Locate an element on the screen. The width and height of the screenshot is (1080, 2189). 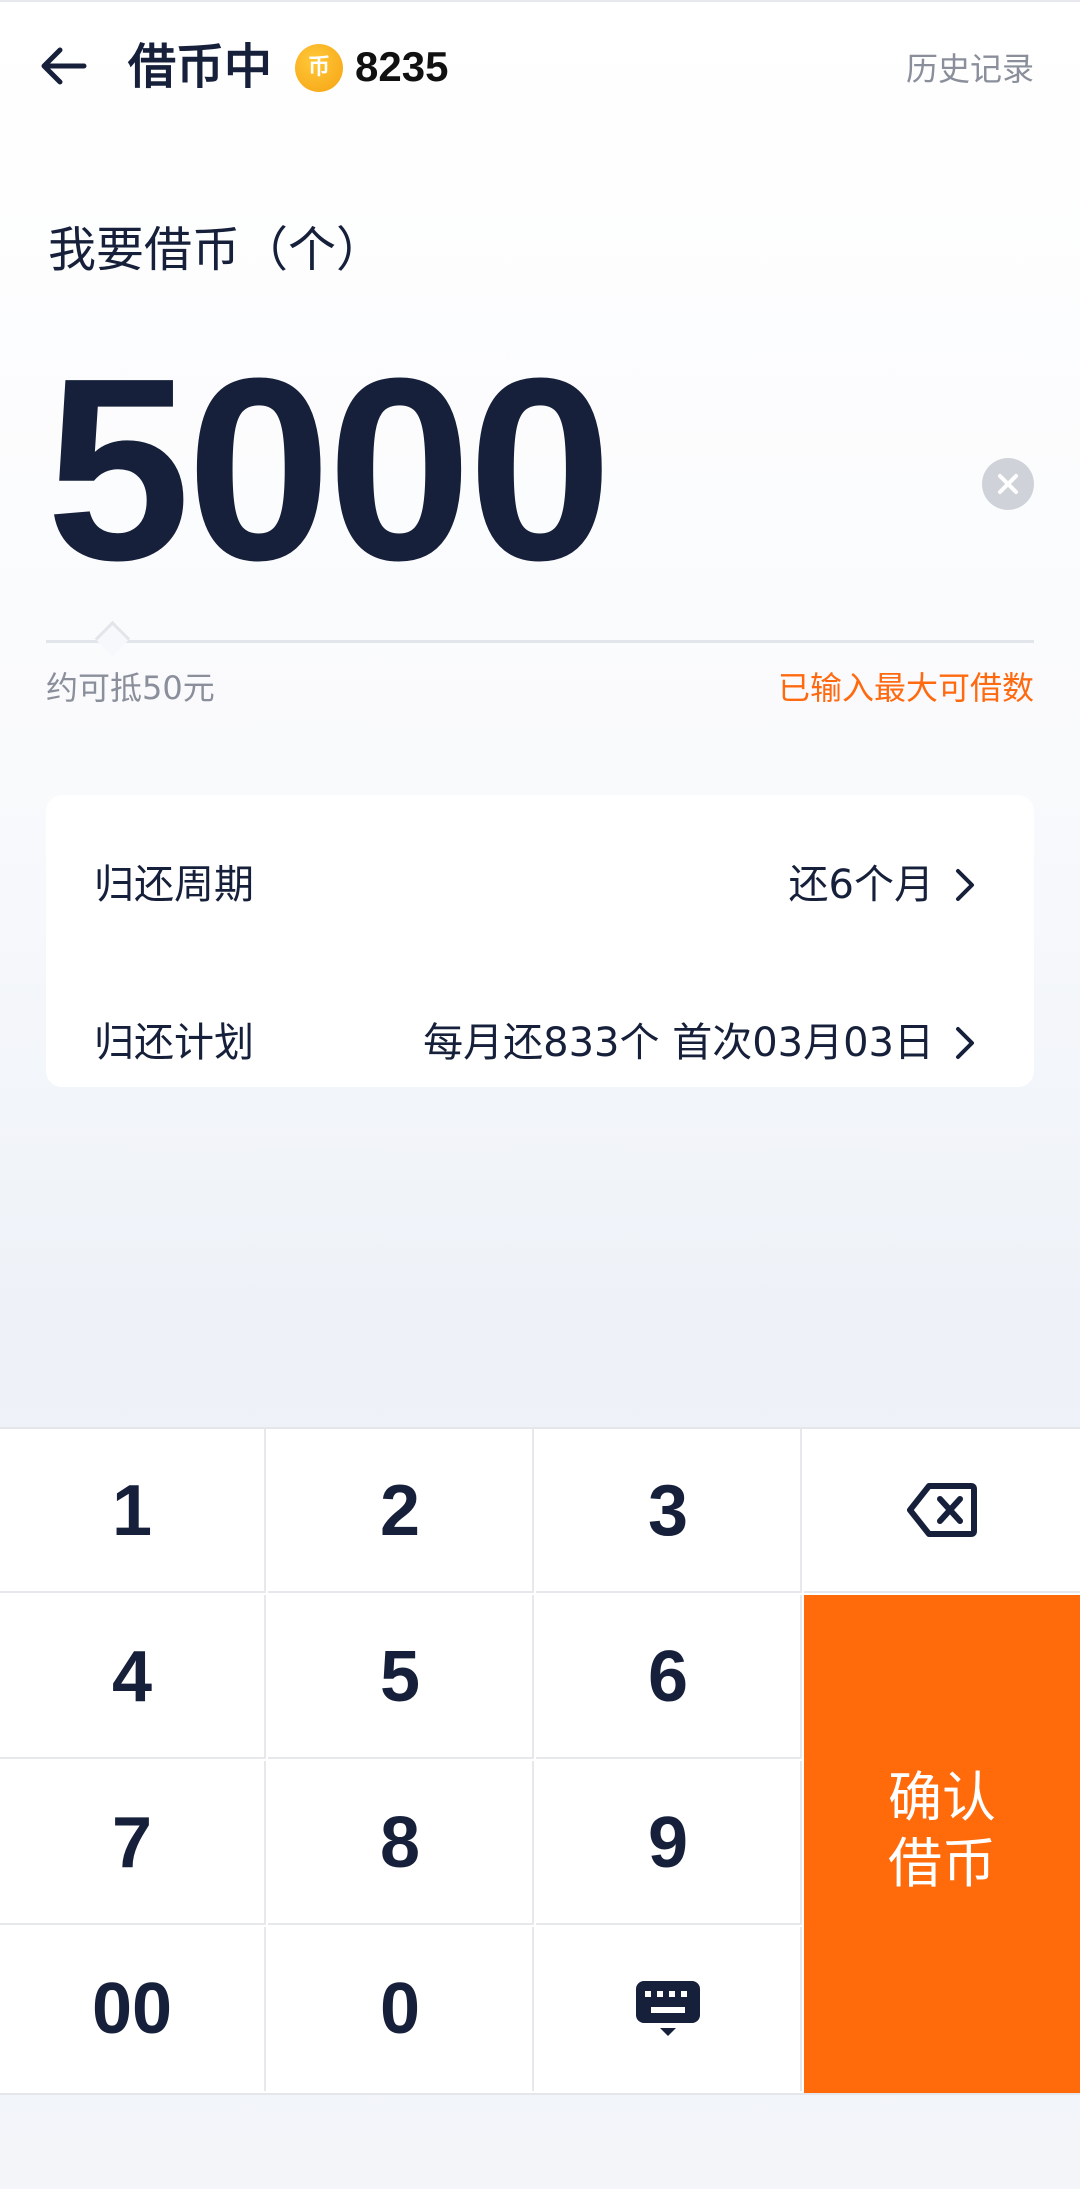
header: 借币中 币 8235 历史记录 is located at coordinates (540, 67).